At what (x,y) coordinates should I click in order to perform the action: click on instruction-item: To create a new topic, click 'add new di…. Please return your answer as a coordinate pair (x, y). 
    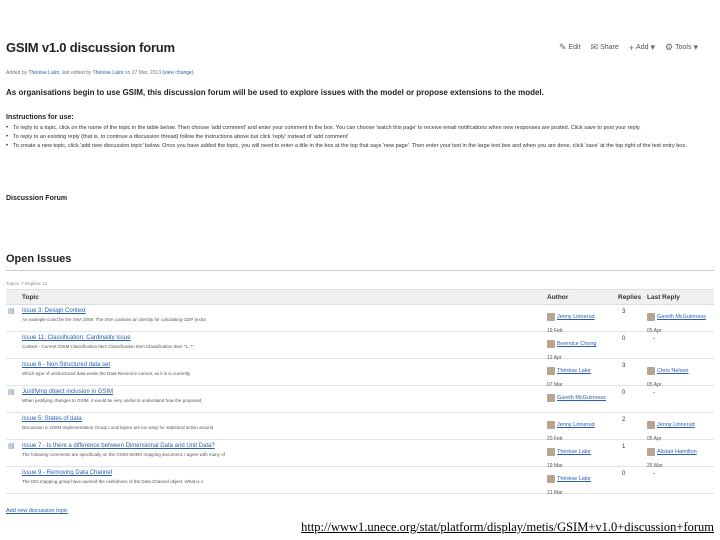
    Looking at the image, I should click on (360, 146).